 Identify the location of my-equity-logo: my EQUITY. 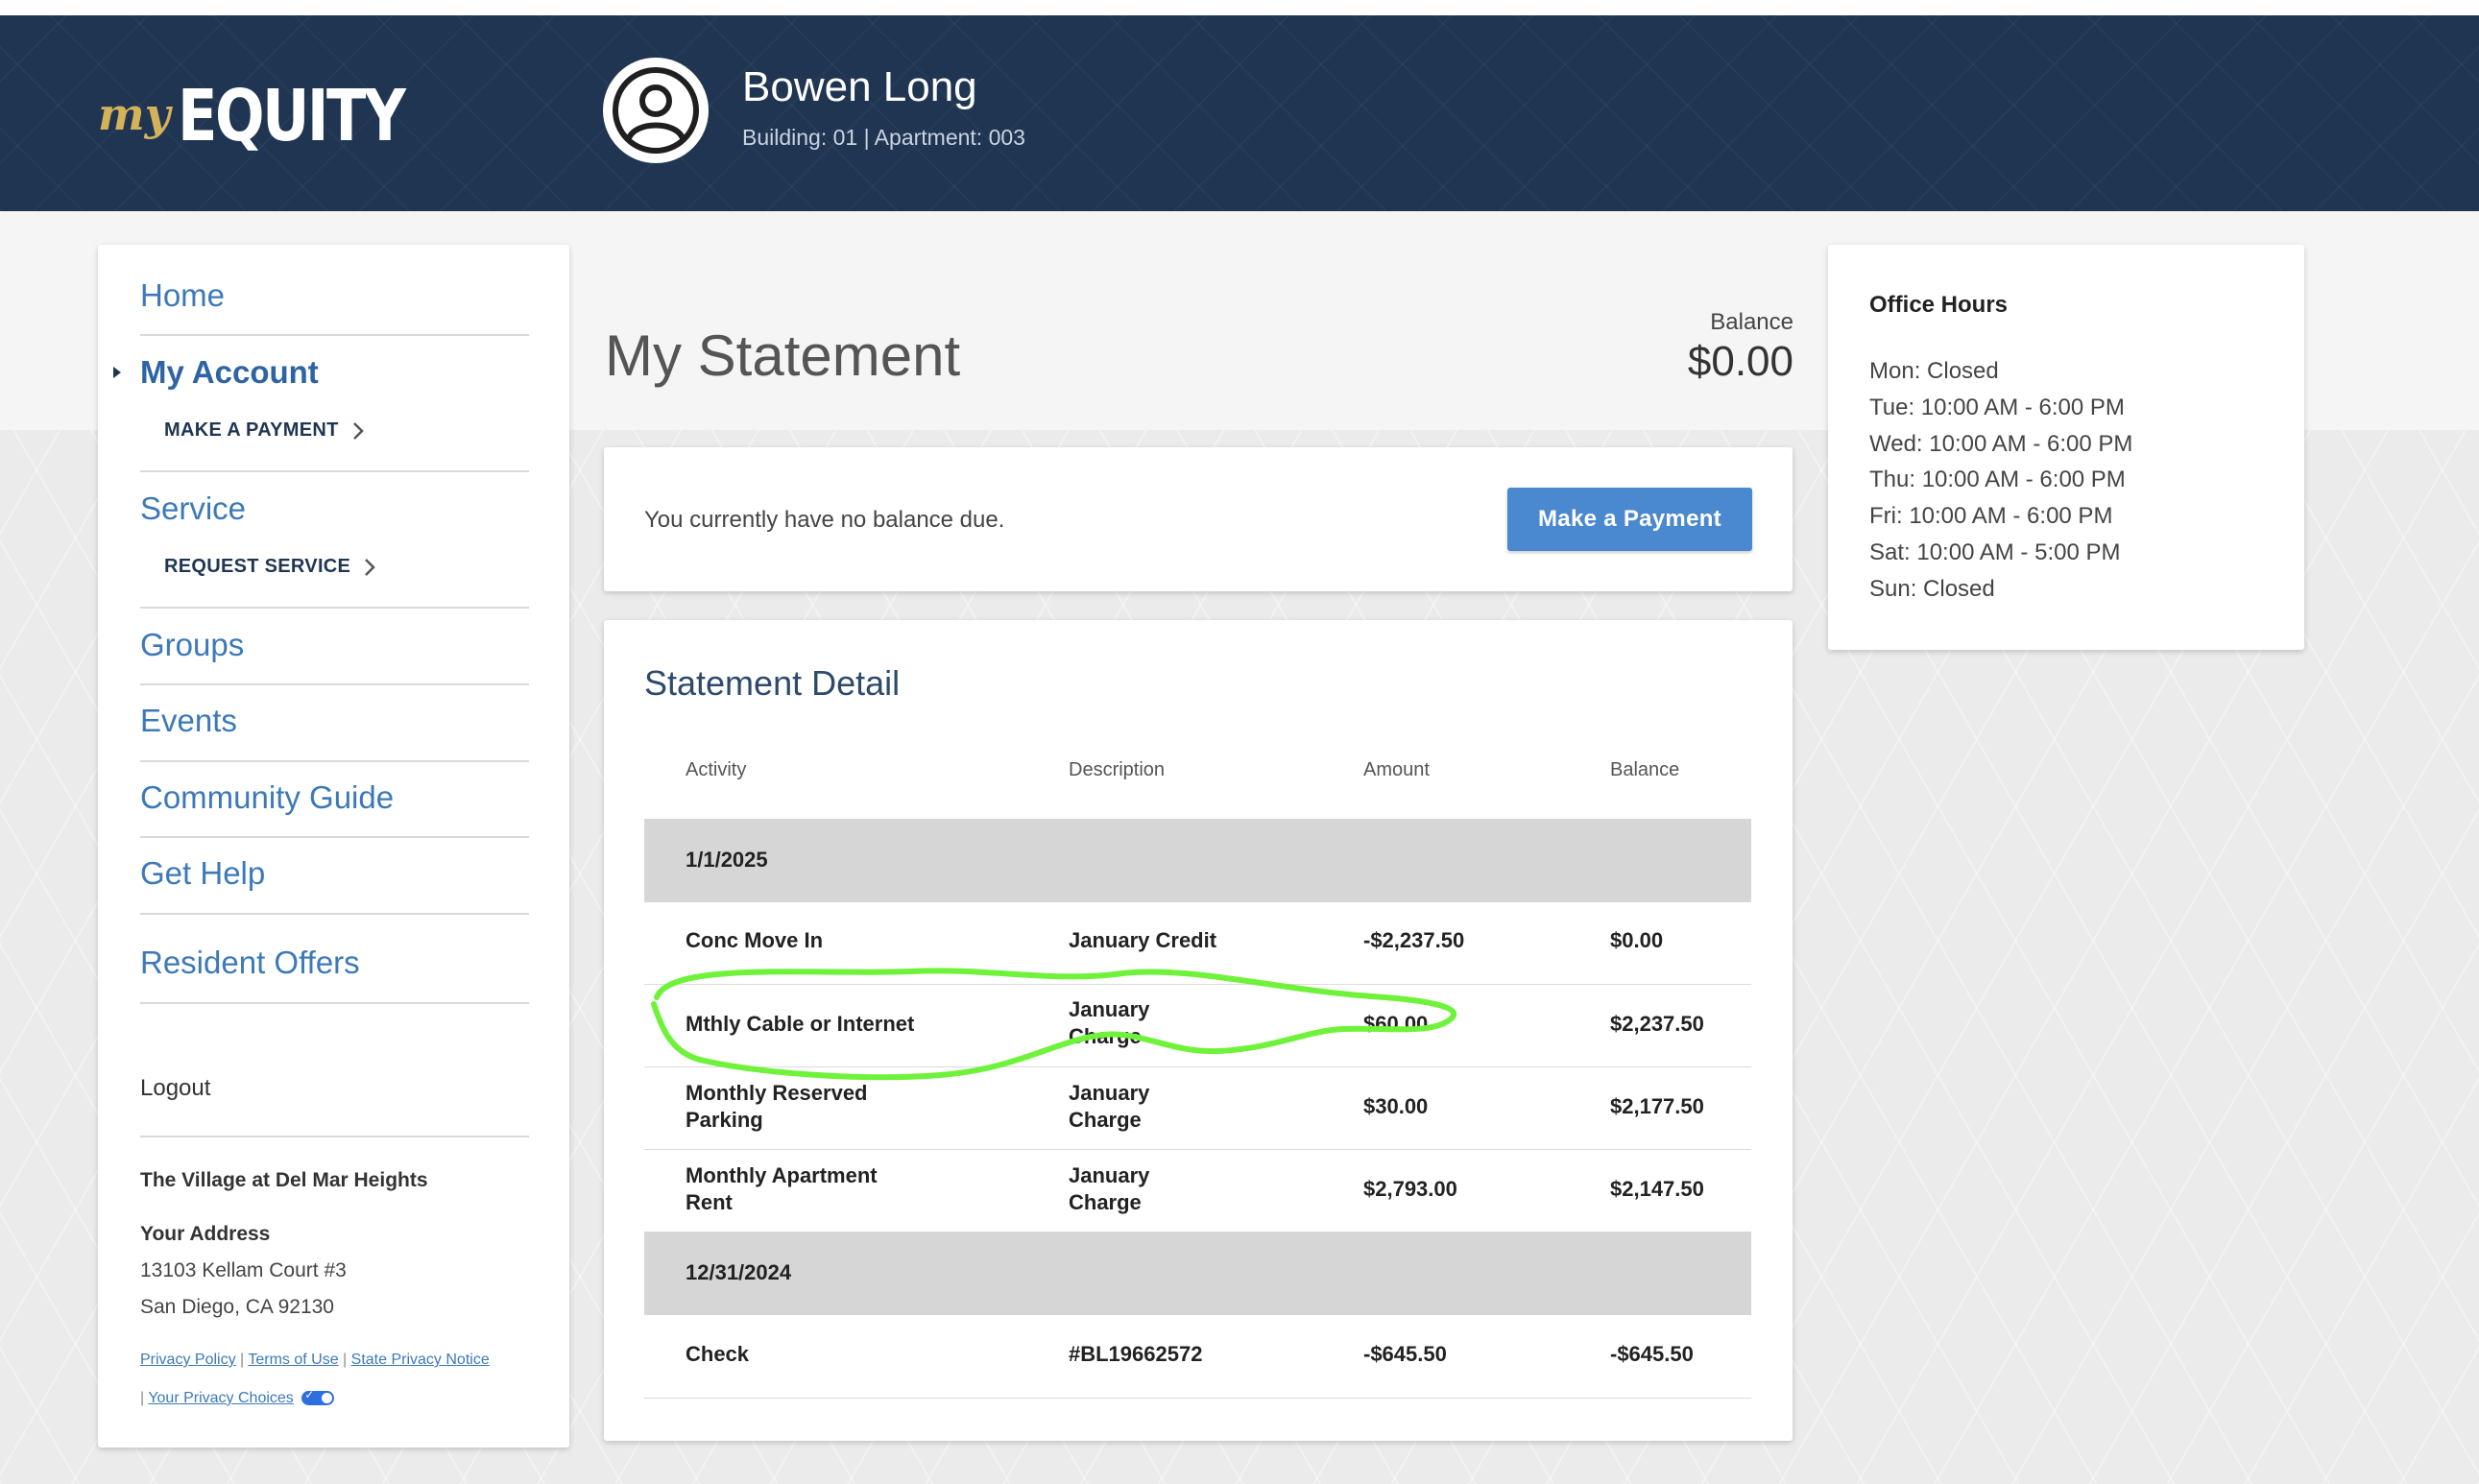
(276, 108).